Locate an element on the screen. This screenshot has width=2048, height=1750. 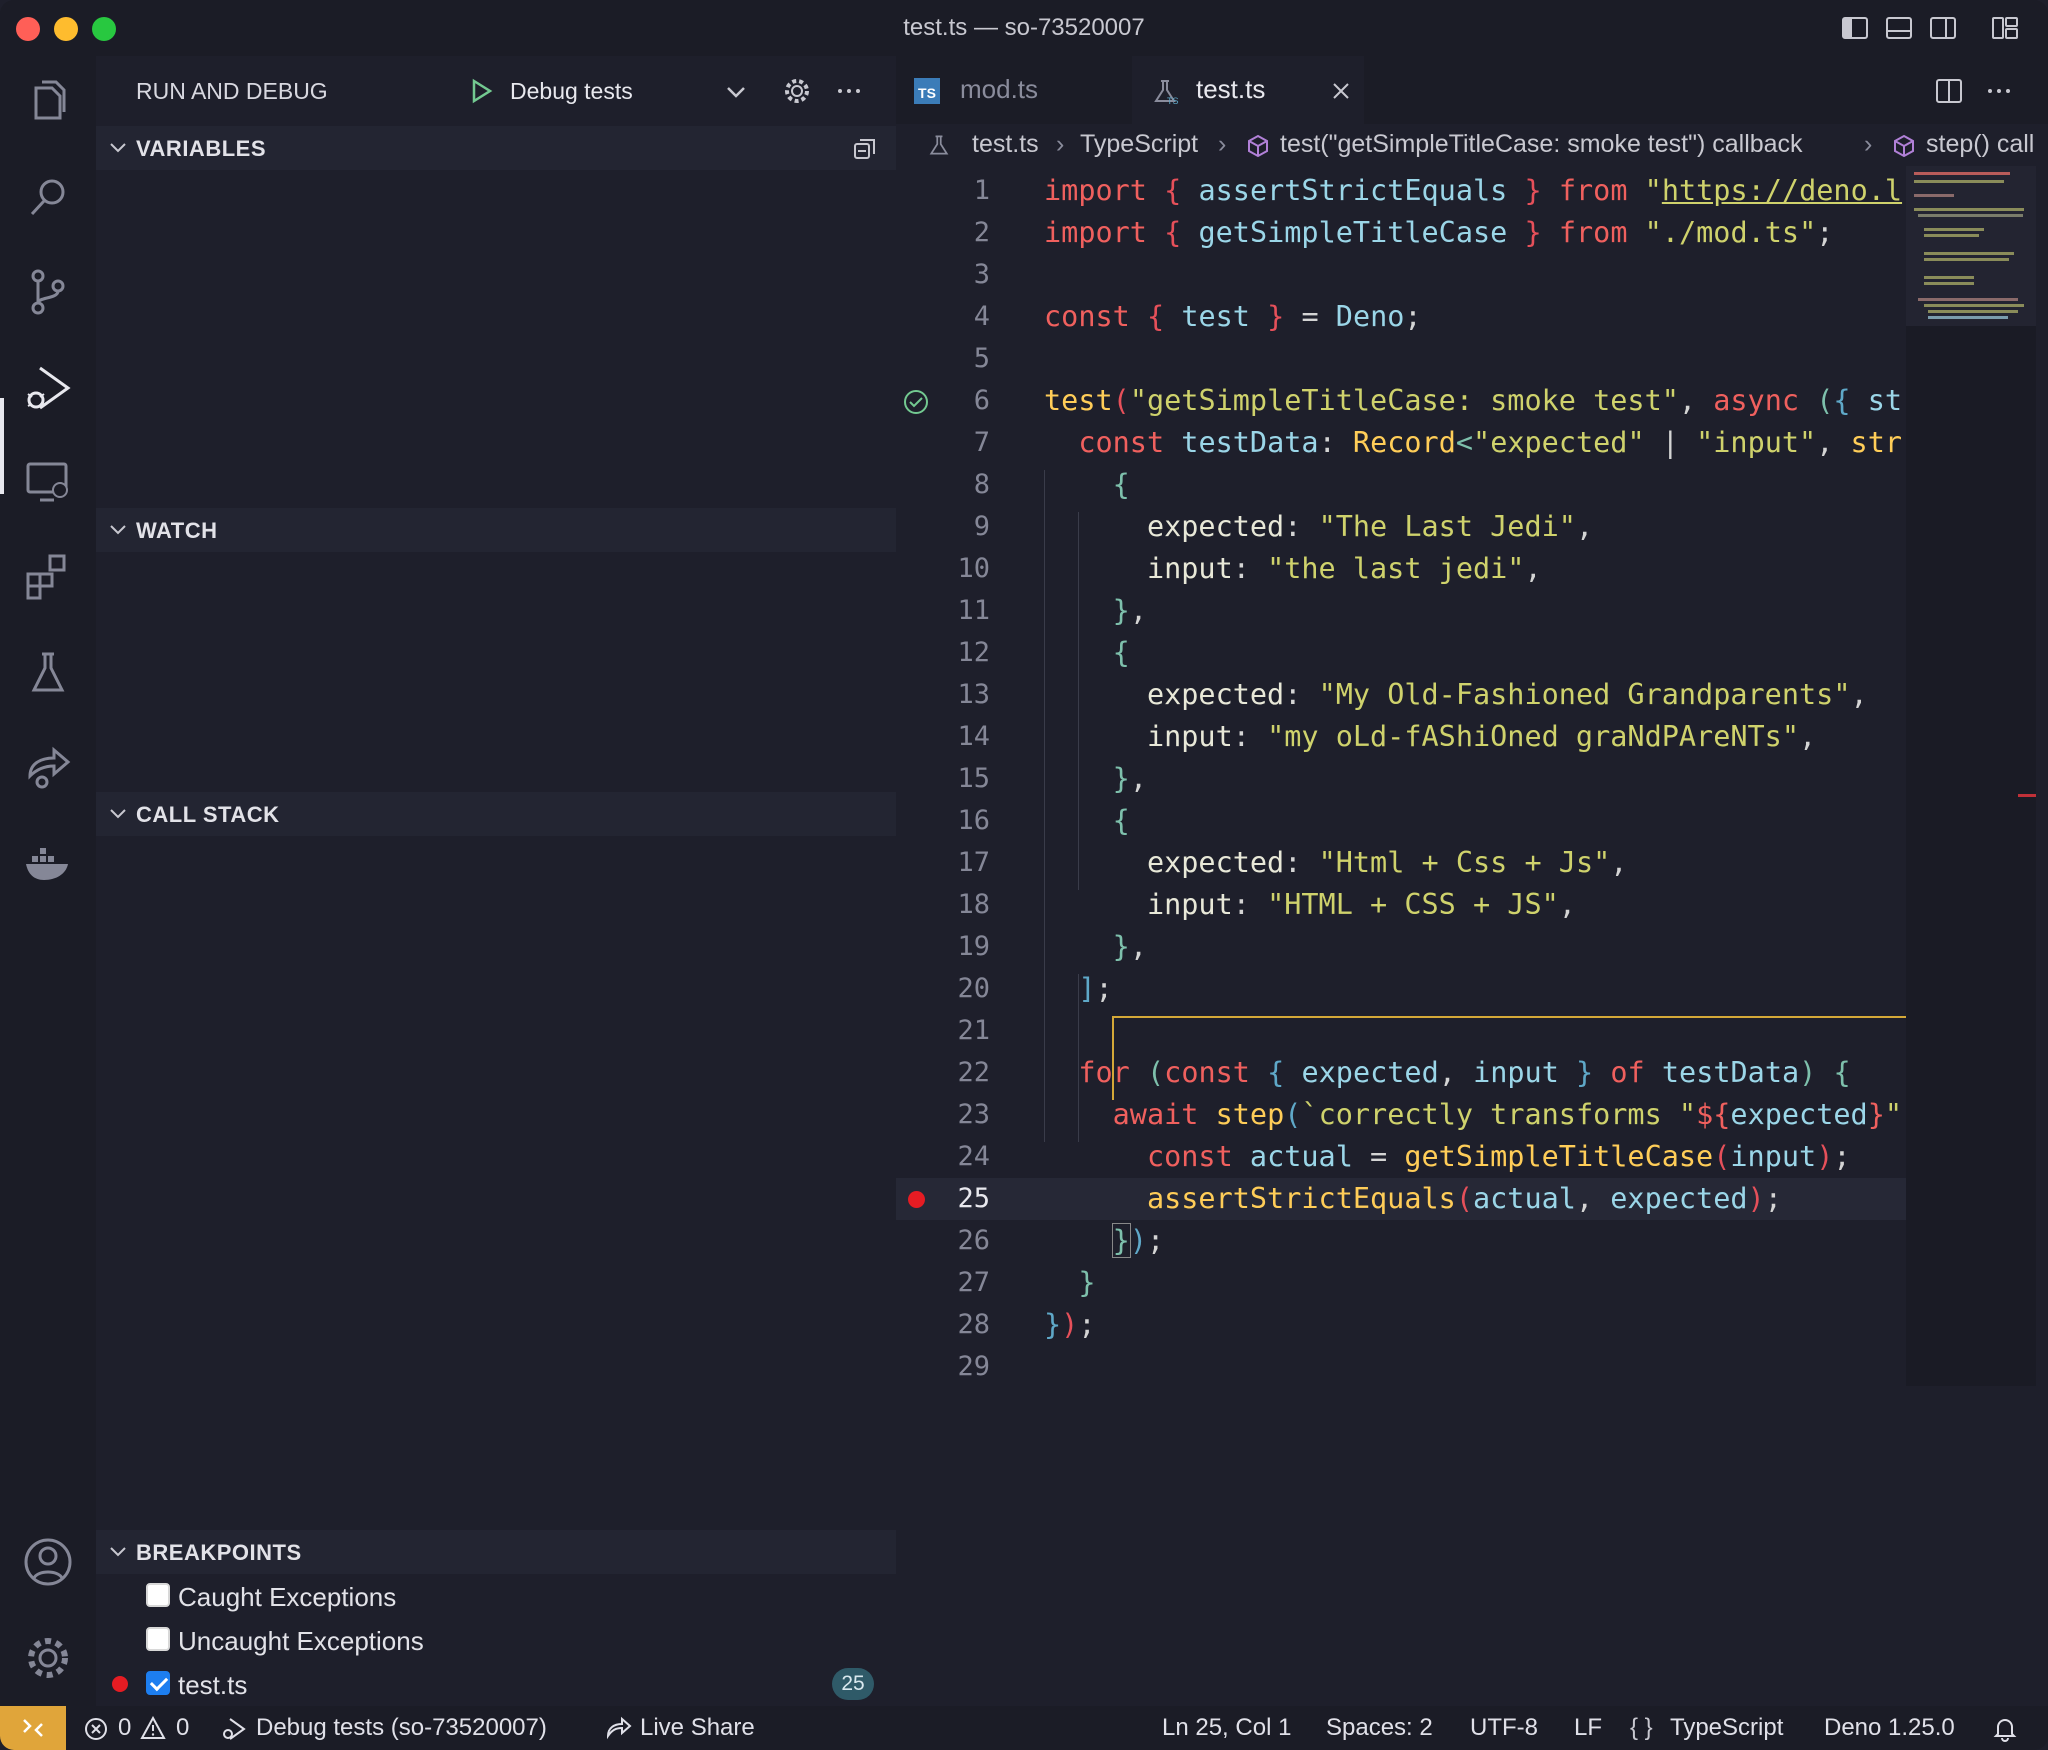
accounts-icon is located at coordinates (48, 1562).